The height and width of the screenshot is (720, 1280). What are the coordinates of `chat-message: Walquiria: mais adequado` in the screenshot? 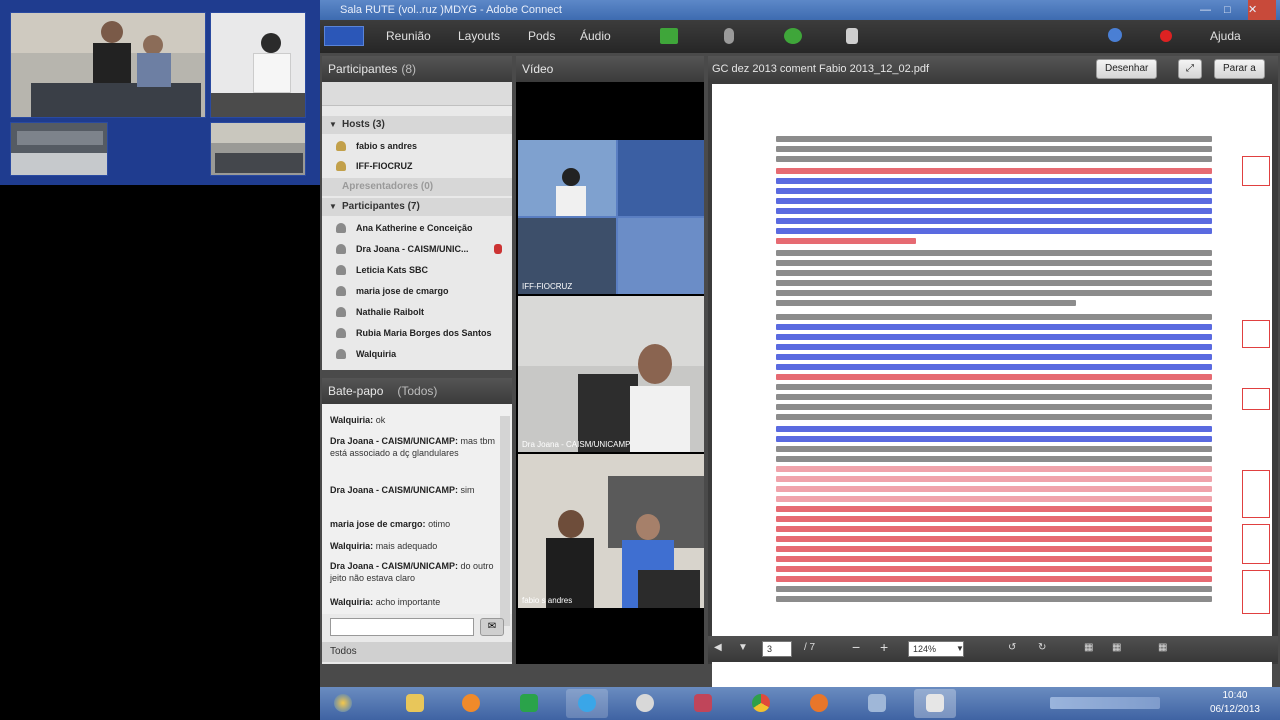 It's located at (384, 546).